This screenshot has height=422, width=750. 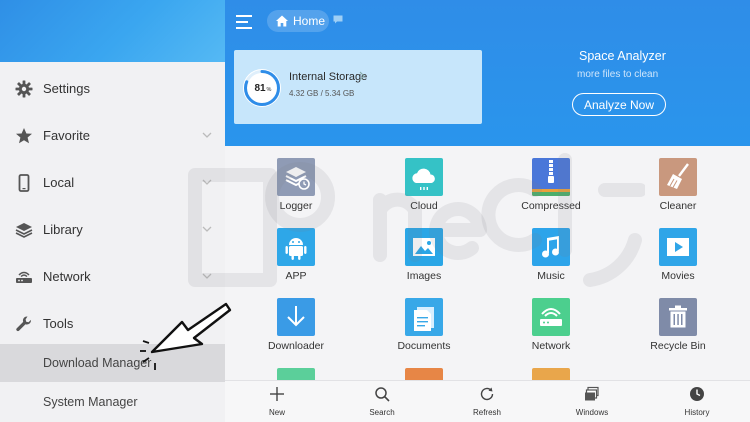 I want to click on storage-title: Internal Storage, so click(x=328, y=77).